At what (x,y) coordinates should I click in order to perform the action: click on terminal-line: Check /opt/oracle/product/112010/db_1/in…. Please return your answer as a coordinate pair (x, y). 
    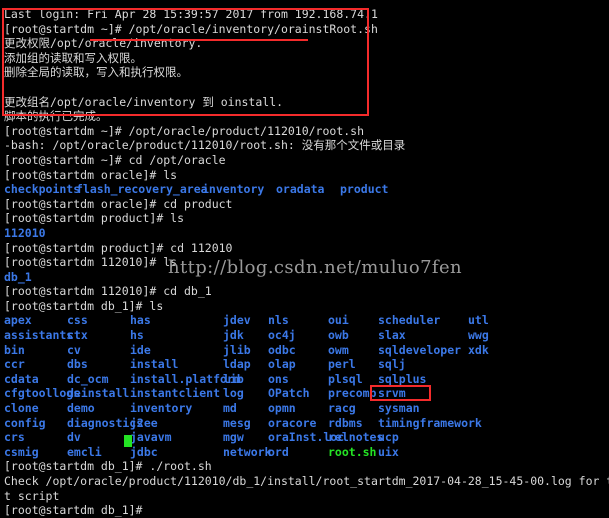
    Looking at the image, I should click on (306, 481).